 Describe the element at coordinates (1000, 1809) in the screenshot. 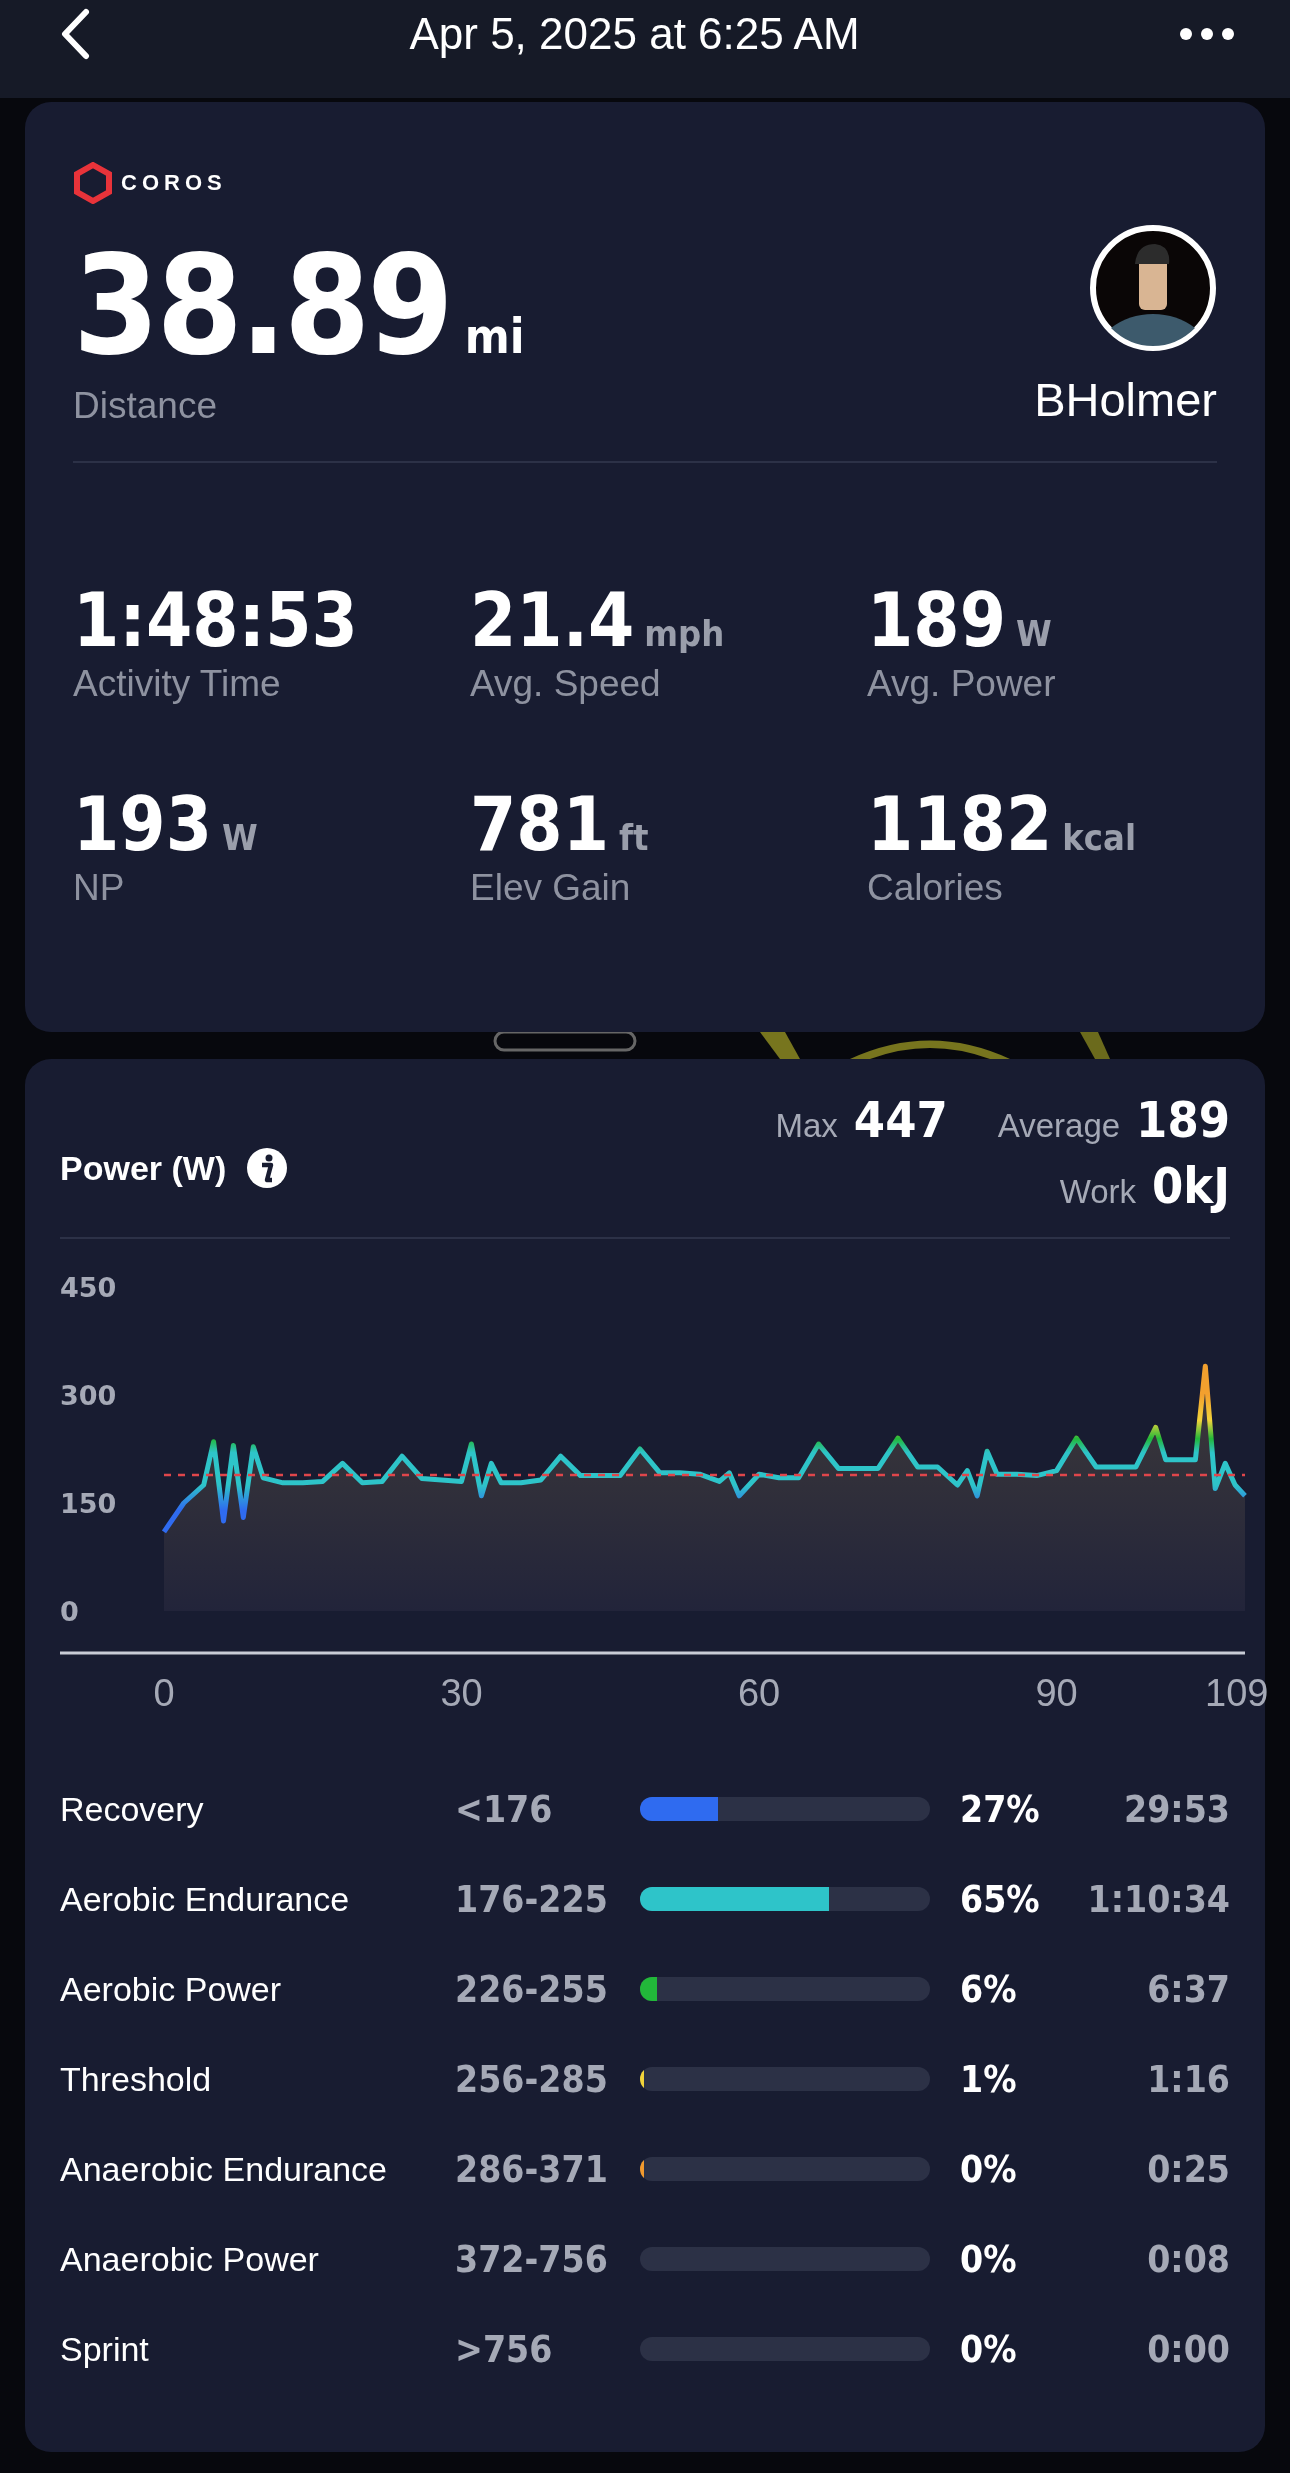

I see `zone-percent: 27%` at that location.